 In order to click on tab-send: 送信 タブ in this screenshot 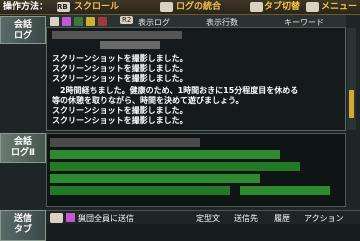, I will do `click(23, 225)`.